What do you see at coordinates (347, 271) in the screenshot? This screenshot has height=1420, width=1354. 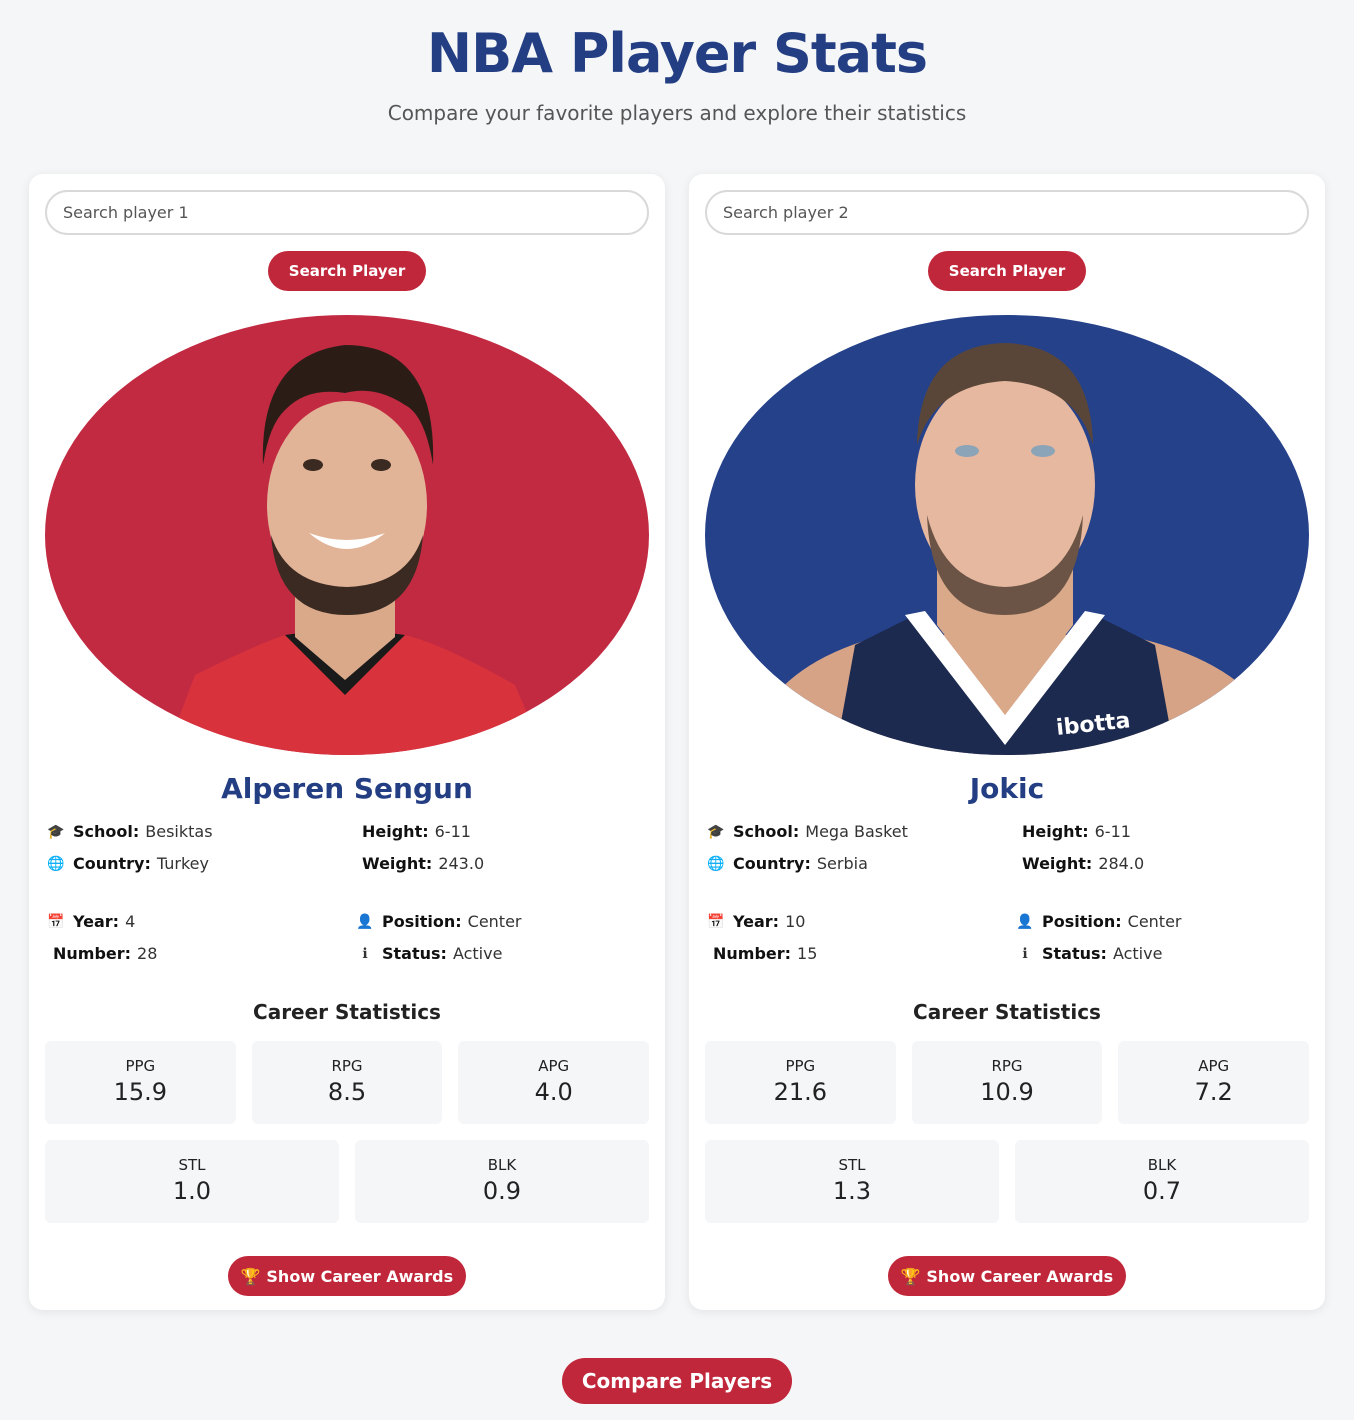 I see `search-player-1-button: Search Player` at bounding box center [347, 271].